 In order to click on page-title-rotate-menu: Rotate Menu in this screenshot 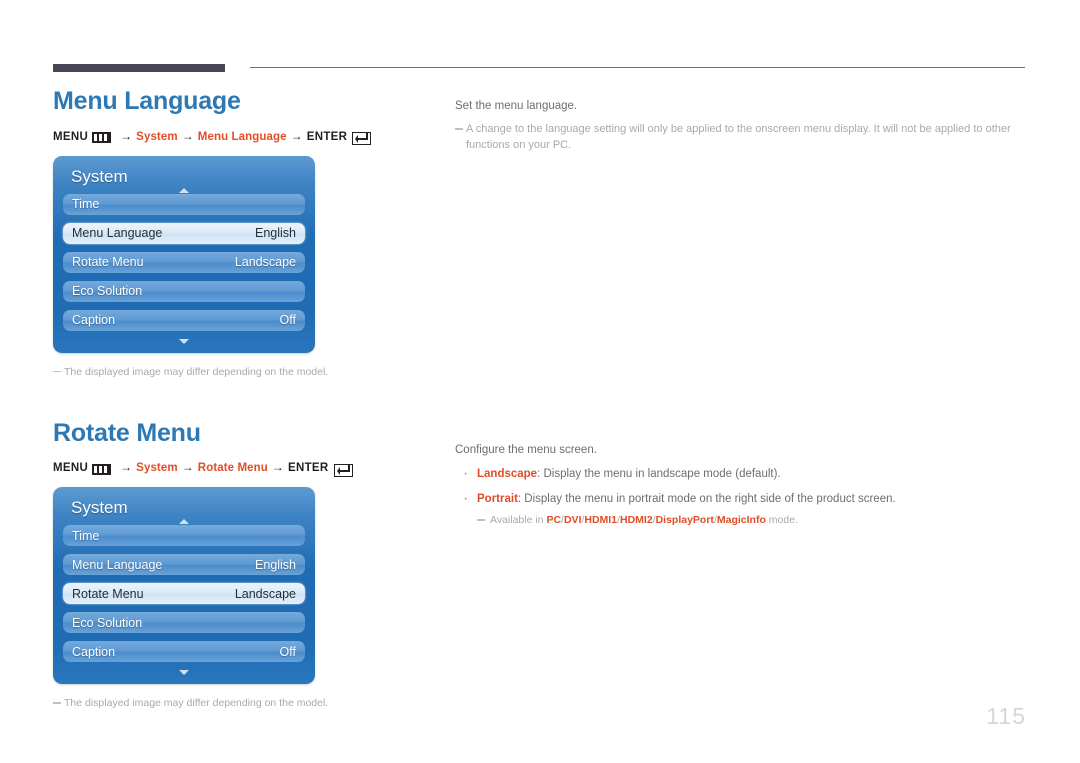, I will do `click(127, 432)`.